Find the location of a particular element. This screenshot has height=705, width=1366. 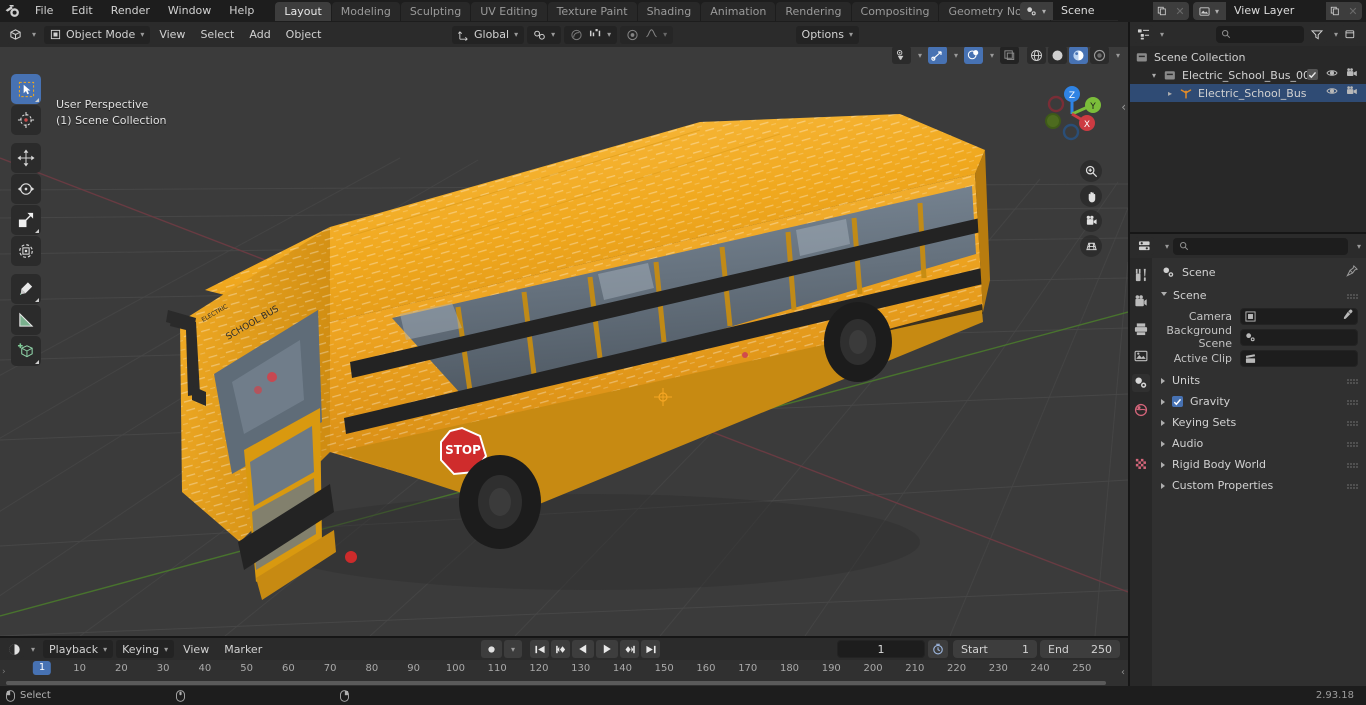

show-overlays-toggle is located at coordinates (973, 55).